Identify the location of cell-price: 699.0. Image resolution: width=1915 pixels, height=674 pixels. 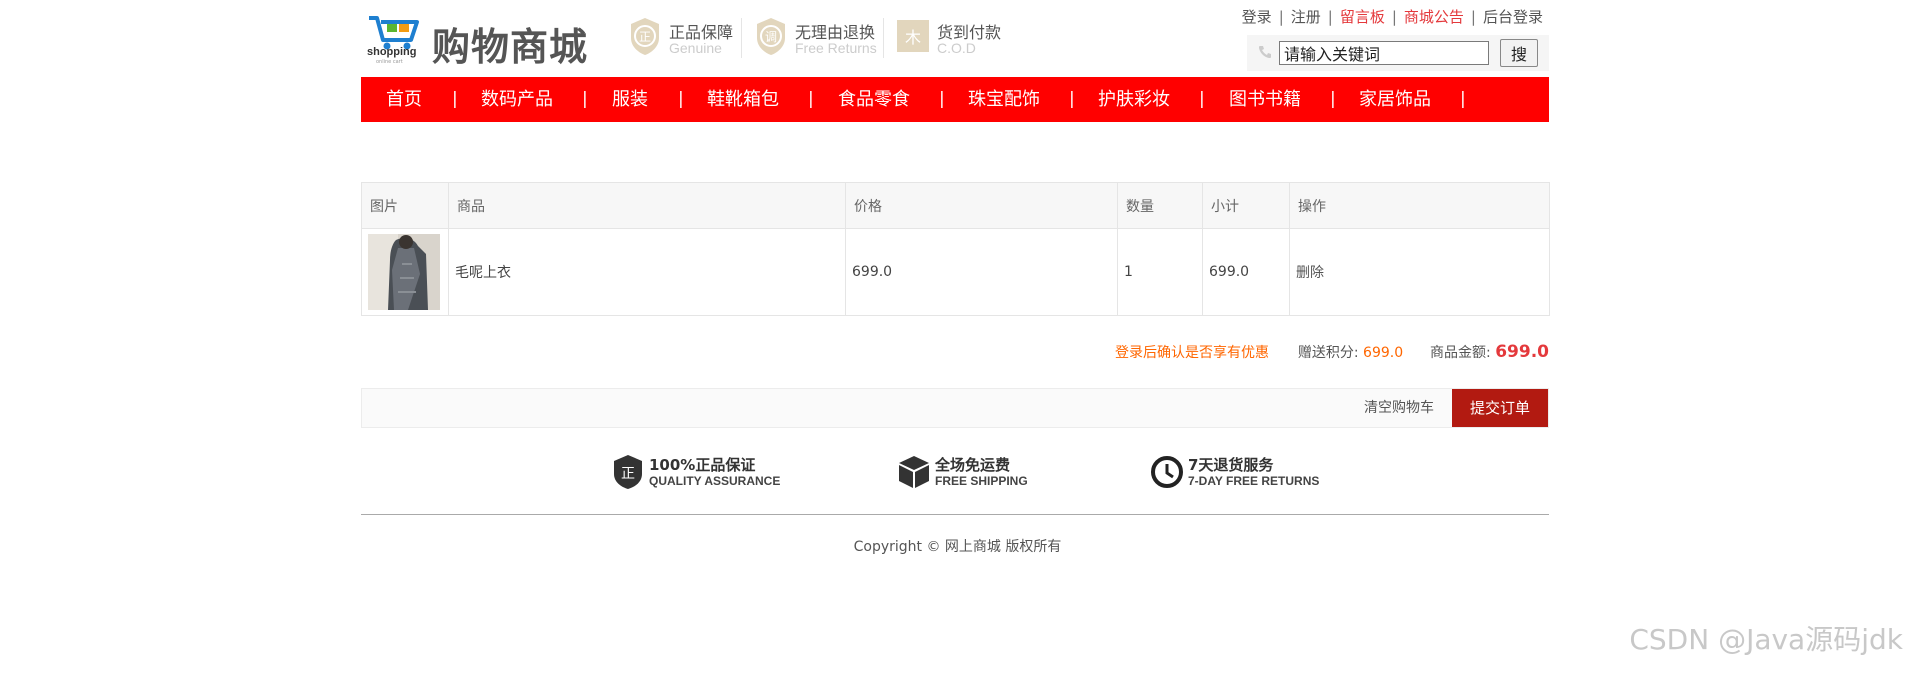
(981, 272).